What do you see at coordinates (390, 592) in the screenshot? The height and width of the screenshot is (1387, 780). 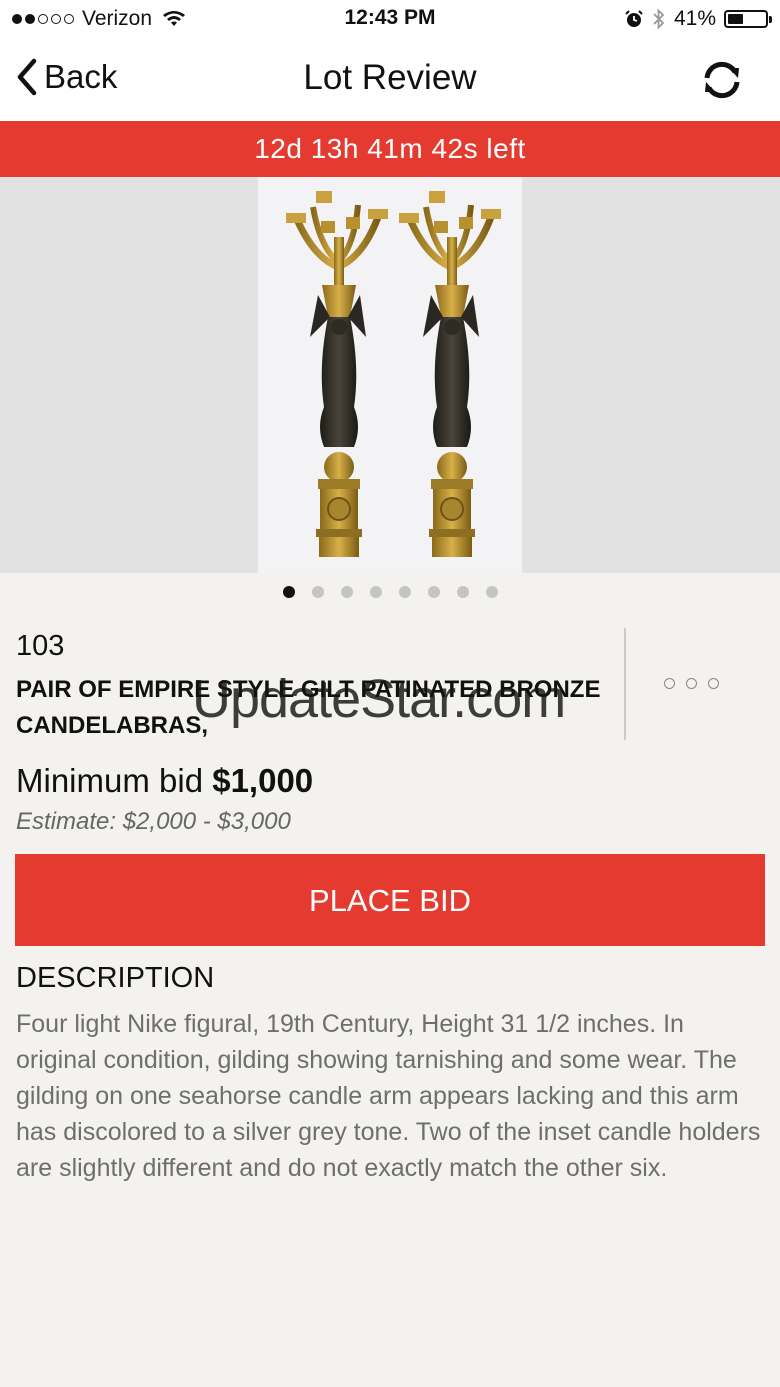 I see `image-pager` at bounding box center [390, 592].